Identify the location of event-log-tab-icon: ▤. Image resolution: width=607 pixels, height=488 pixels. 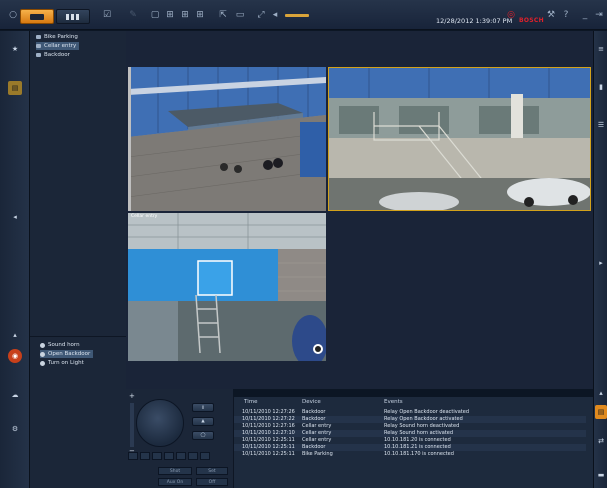
(601, 412).